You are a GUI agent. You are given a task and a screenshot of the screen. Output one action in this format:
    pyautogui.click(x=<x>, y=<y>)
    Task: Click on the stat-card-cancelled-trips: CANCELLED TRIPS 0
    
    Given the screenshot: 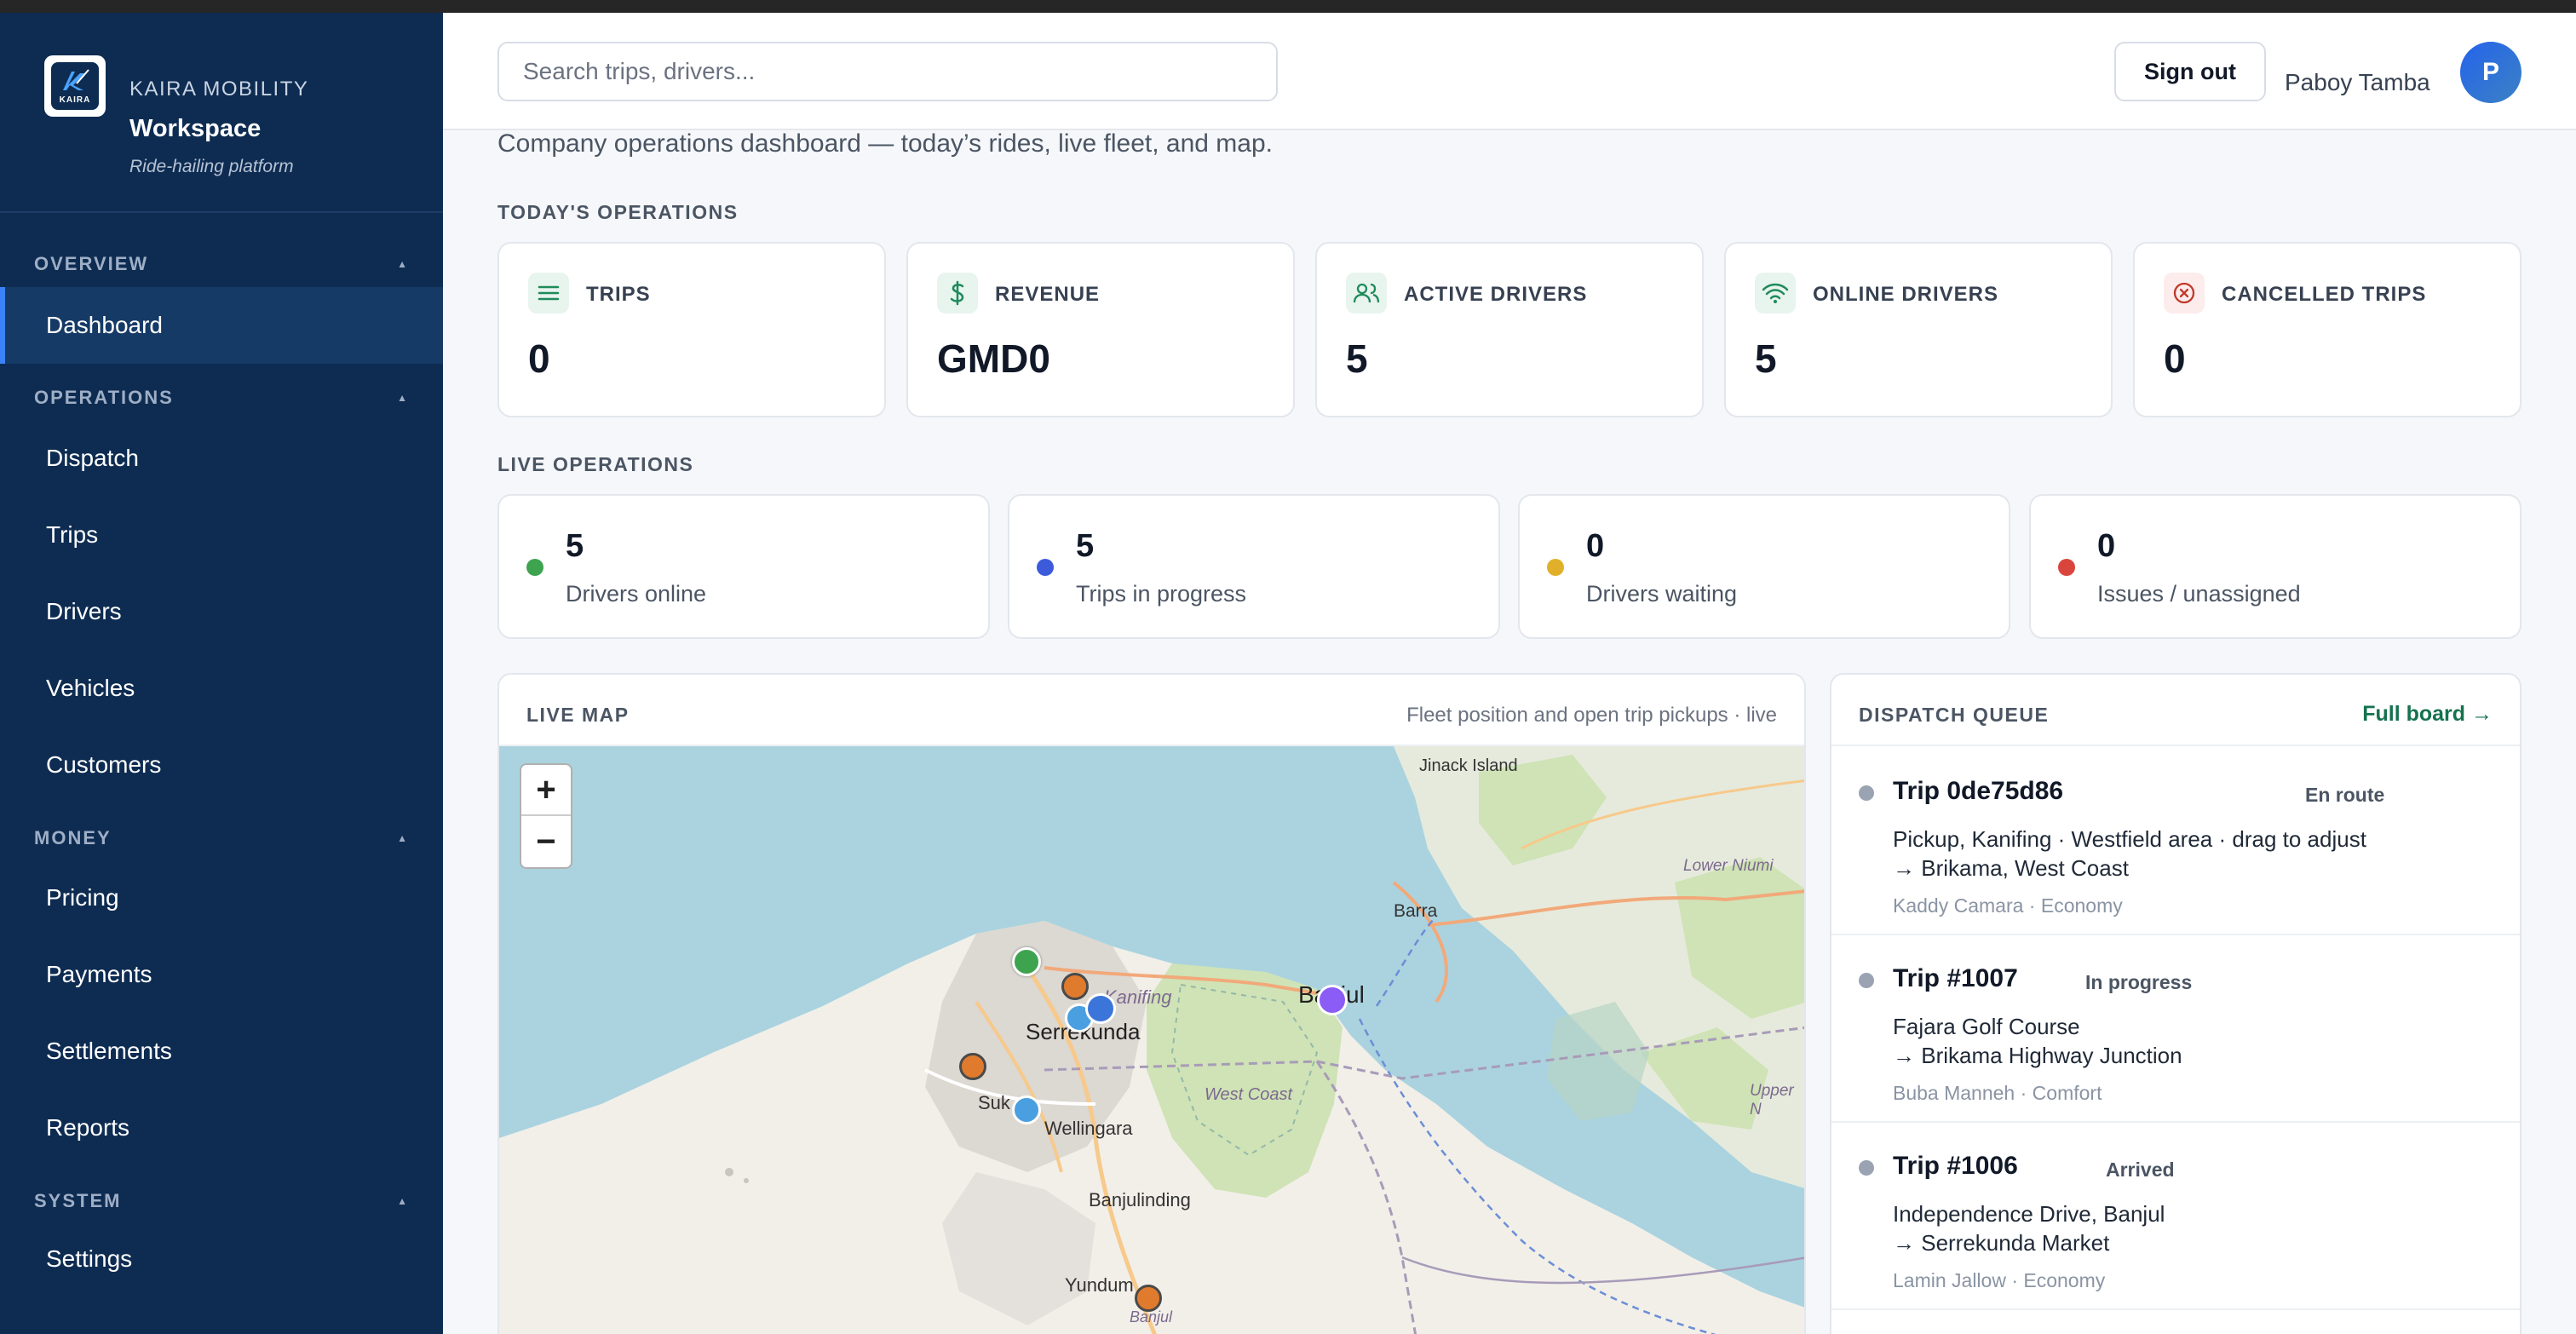 What is the action you would take?
    pyautogui.click(x=2327, y=330)
    